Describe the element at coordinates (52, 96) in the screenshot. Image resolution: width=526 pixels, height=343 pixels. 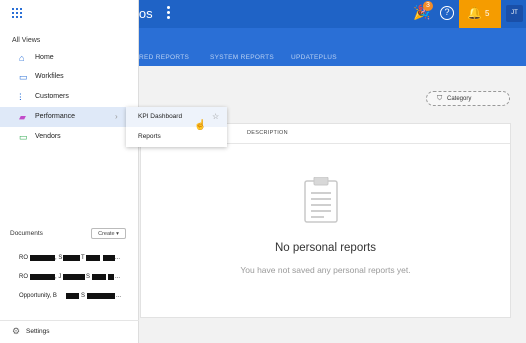
I see `nav-label: Customers` at that location.